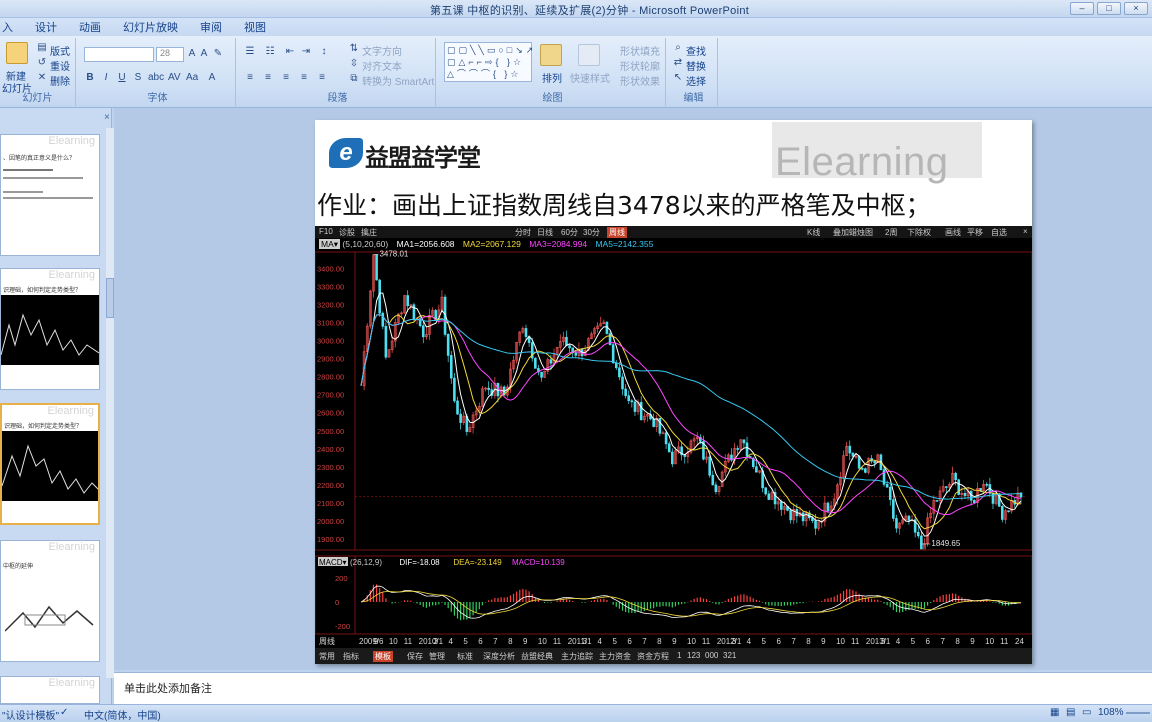 This screenshot has width=1152, height=722. Describe the element at coordinates (174, 78) in the screenshot. I see `spacing-icon: AV` at that location.